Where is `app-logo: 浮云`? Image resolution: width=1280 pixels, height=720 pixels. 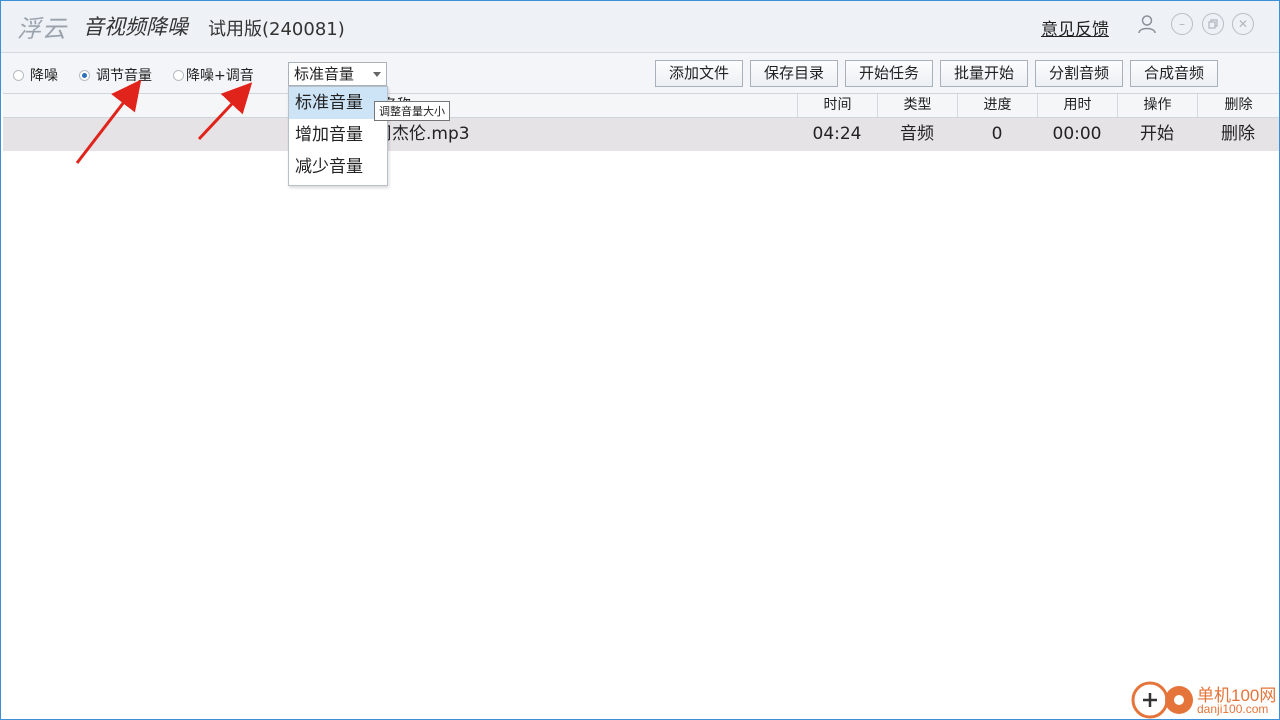 app-logo: 浮云 is located at coordinates (42, 29).